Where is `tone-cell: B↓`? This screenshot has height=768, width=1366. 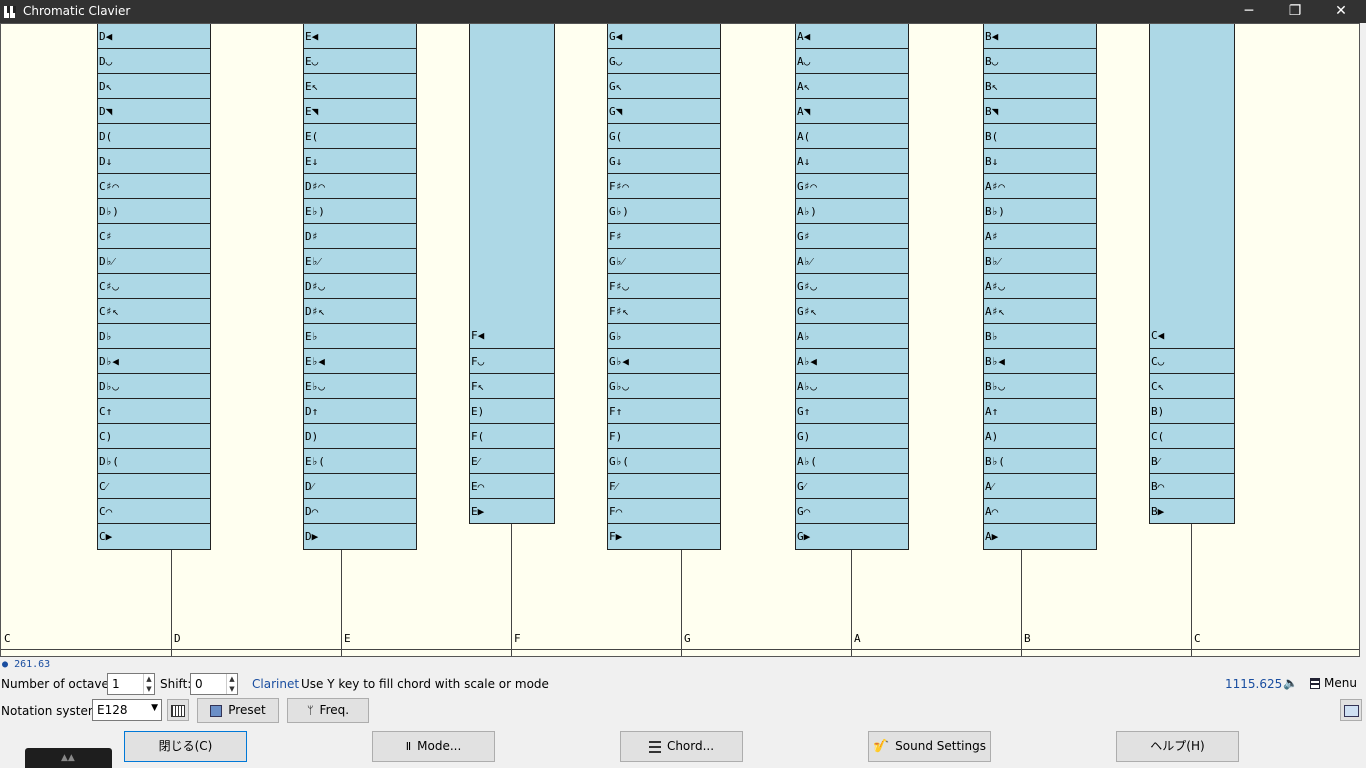 tone-cell: B↓ is located at coordinates (1040, 161).